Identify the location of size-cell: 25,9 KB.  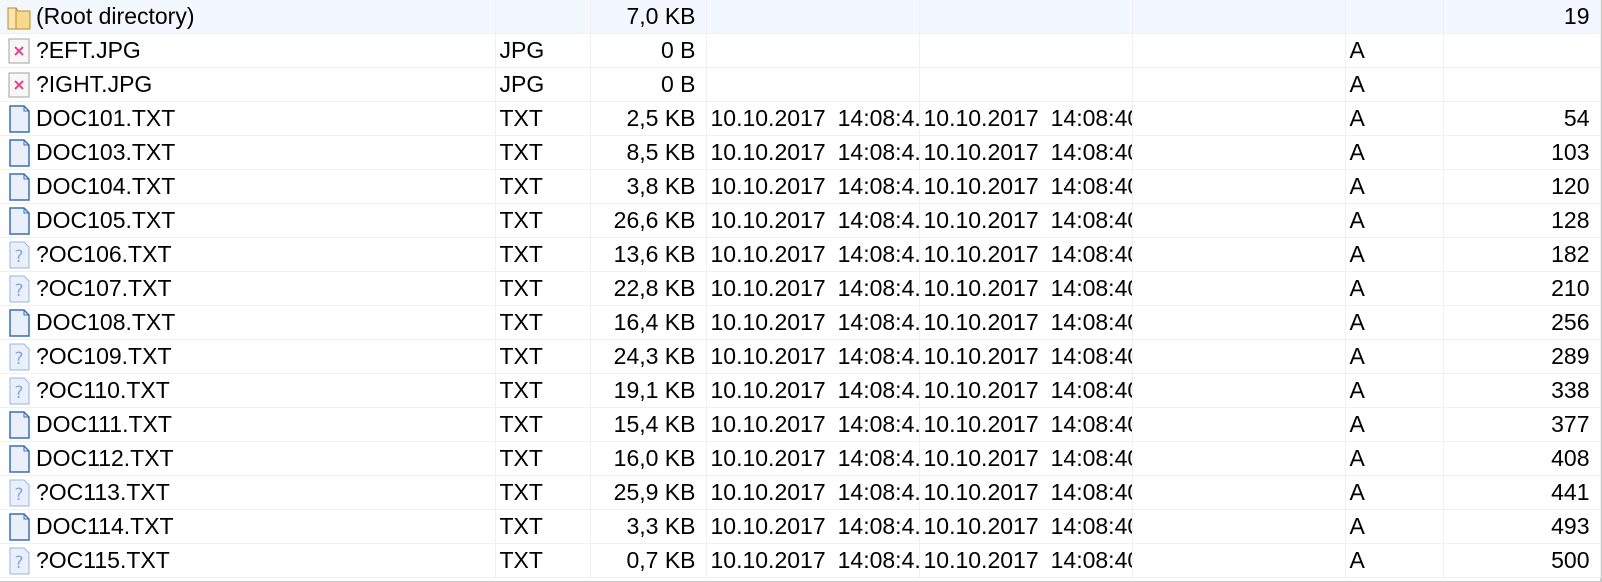
(648, 492).